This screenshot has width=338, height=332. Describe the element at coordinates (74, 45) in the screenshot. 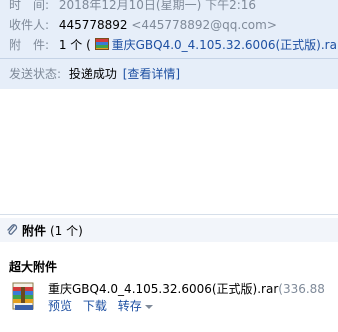

I see `attachment-count: 1 个 (` at that location.